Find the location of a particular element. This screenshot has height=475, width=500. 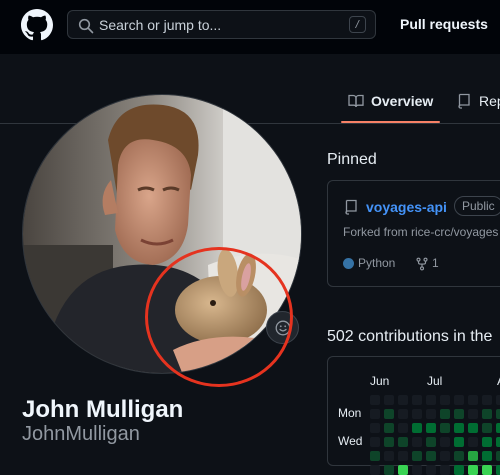

fork-source-text: Forked from rice-crc/voyages is located at coordinates (420, 232).